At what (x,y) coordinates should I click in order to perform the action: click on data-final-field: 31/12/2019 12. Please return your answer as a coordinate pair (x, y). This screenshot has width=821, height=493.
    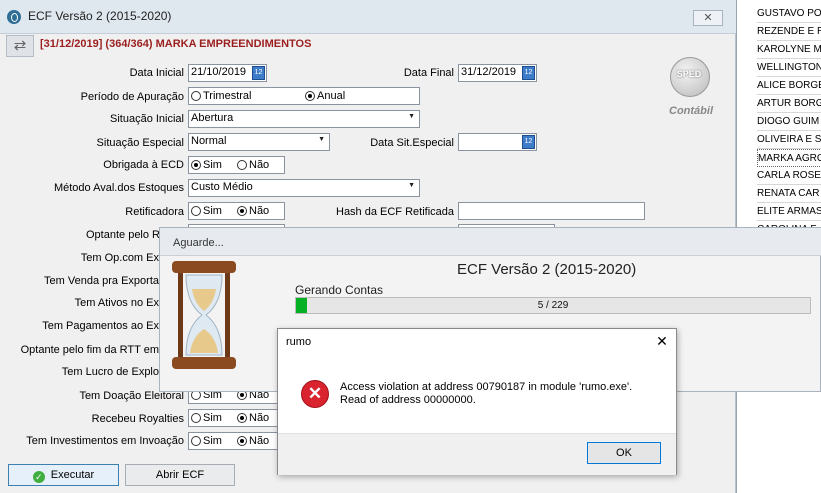
    Looking at the image, I should click on (497, 73).